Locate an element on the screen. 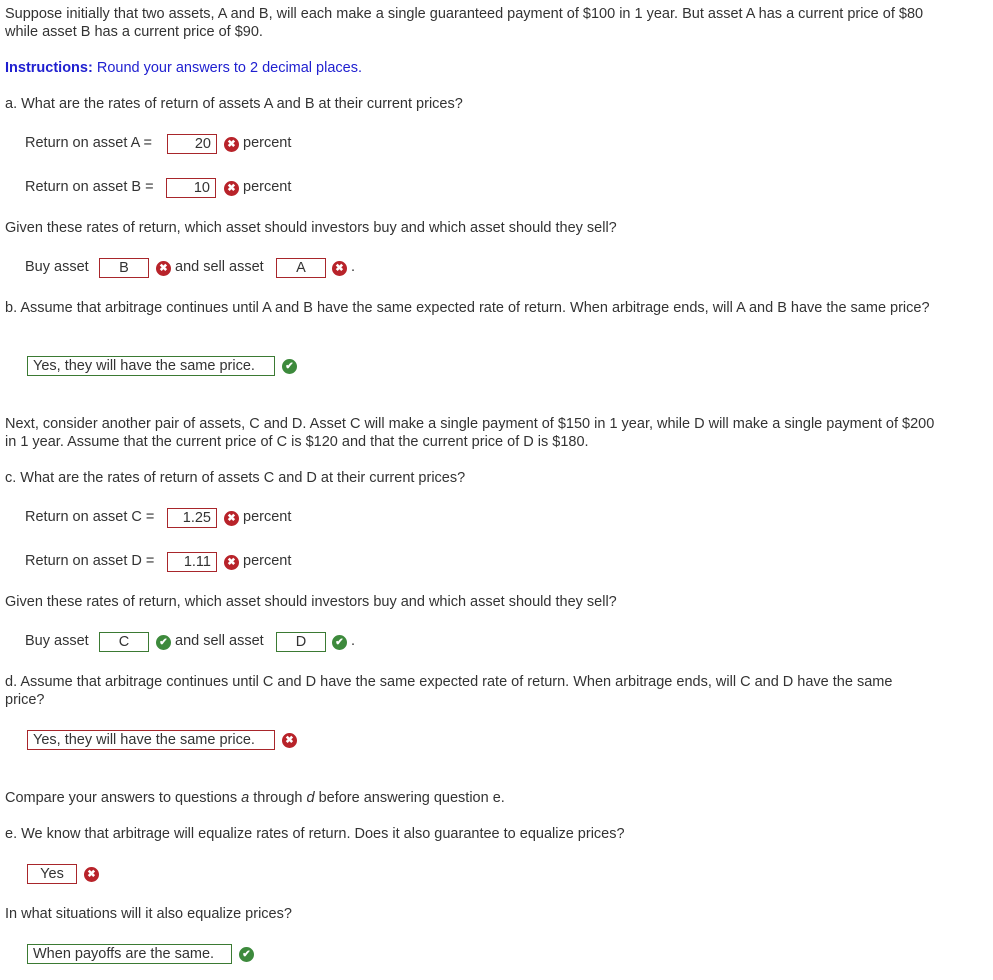 Image resolution: width=993 pixels, height=980 pixels. sell-label-2: and sell asset is located at coordinates (219, 641).